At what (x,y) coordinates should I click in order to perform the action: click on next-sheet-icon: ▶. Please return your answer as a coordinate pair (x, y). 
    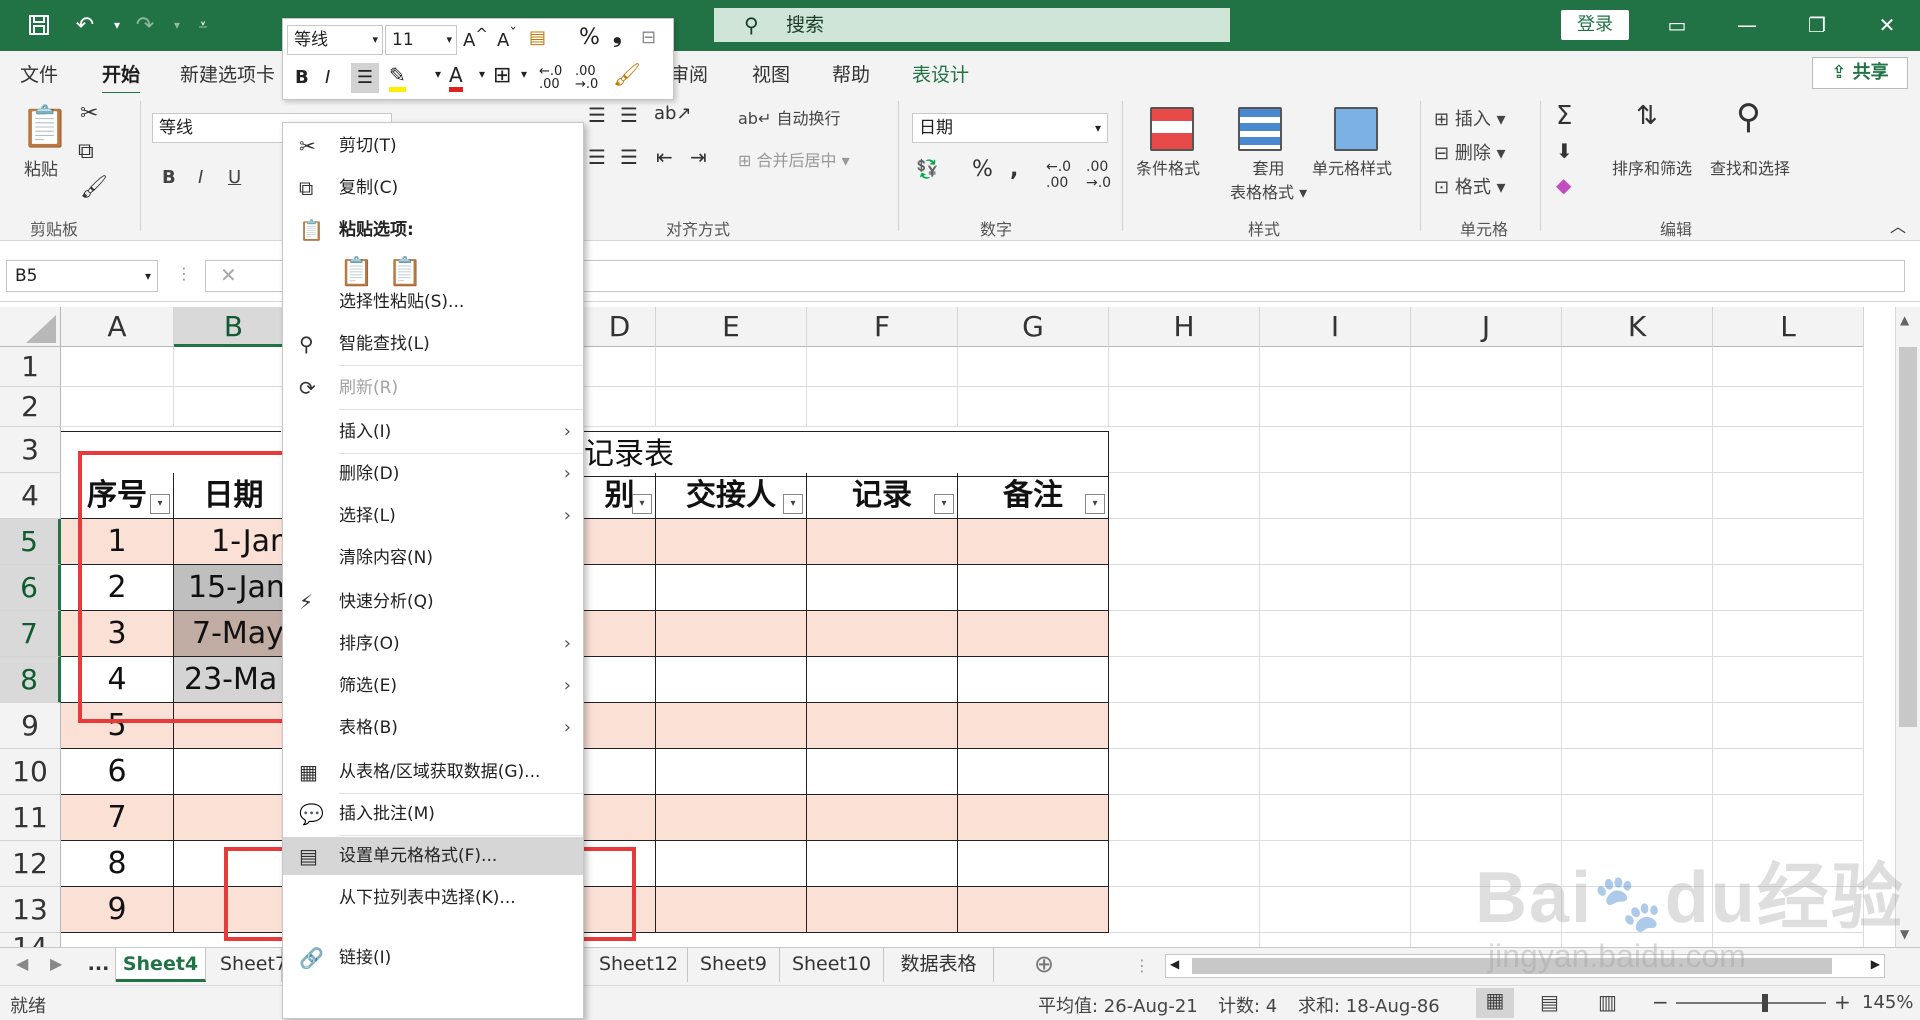
    Looking at the image, I should click on (56, 963).